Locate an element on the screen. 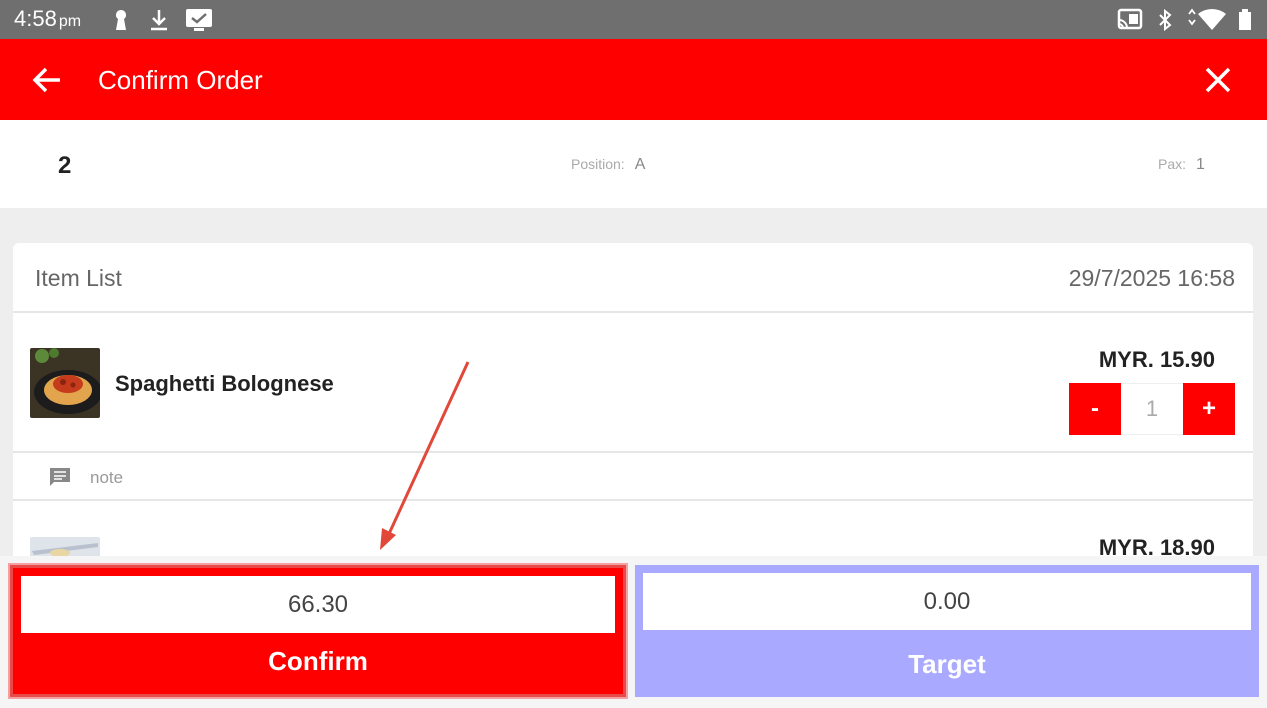 The image size is (1267, 708). note-placeholder: note is located at coordinates (107, 477).